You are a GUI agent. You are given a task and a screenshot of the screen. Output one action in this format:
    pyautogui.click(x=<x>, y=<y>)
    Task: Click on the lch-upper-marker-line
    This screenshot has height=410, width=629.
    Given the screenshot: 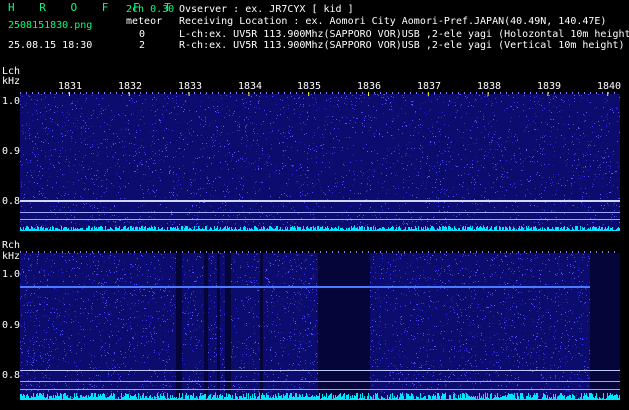 What is the action you would take?
    pyautogui.click(x=320, y=201)
    